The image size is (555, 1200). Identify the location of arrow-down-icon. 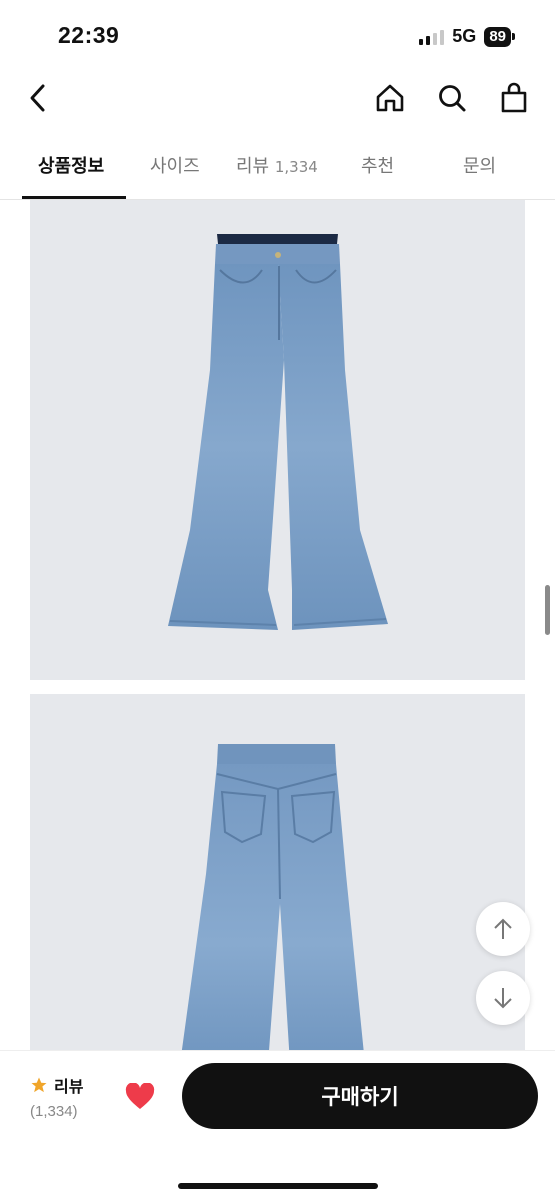
(503, 998).